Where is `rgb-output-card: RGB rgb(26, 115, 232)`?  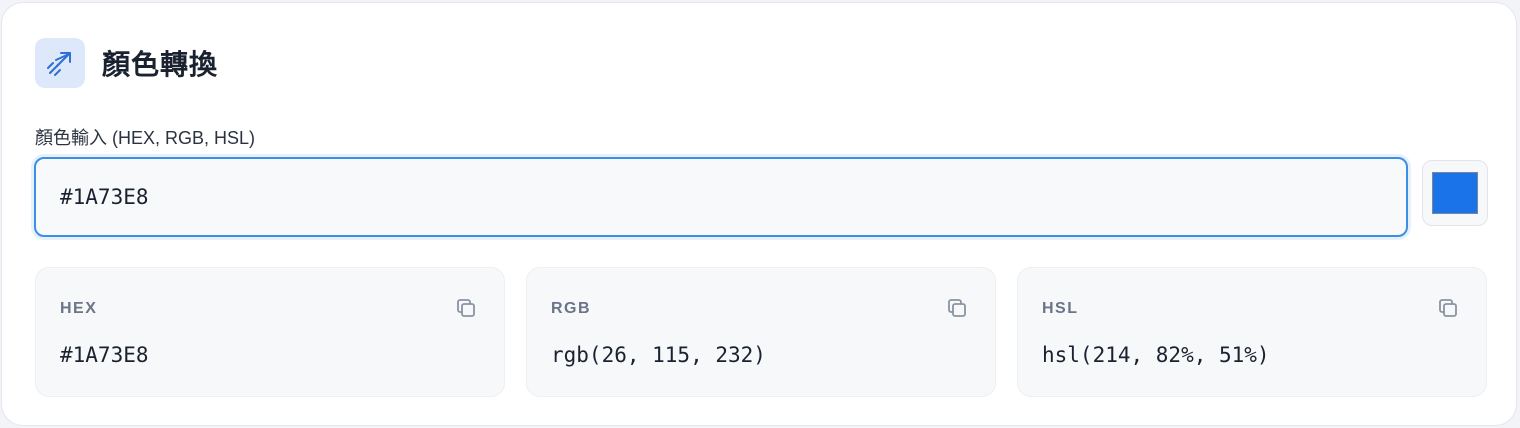
rgb-output-card: RGB rgb(26, 115, 232) is located at coordinates (761, 332).